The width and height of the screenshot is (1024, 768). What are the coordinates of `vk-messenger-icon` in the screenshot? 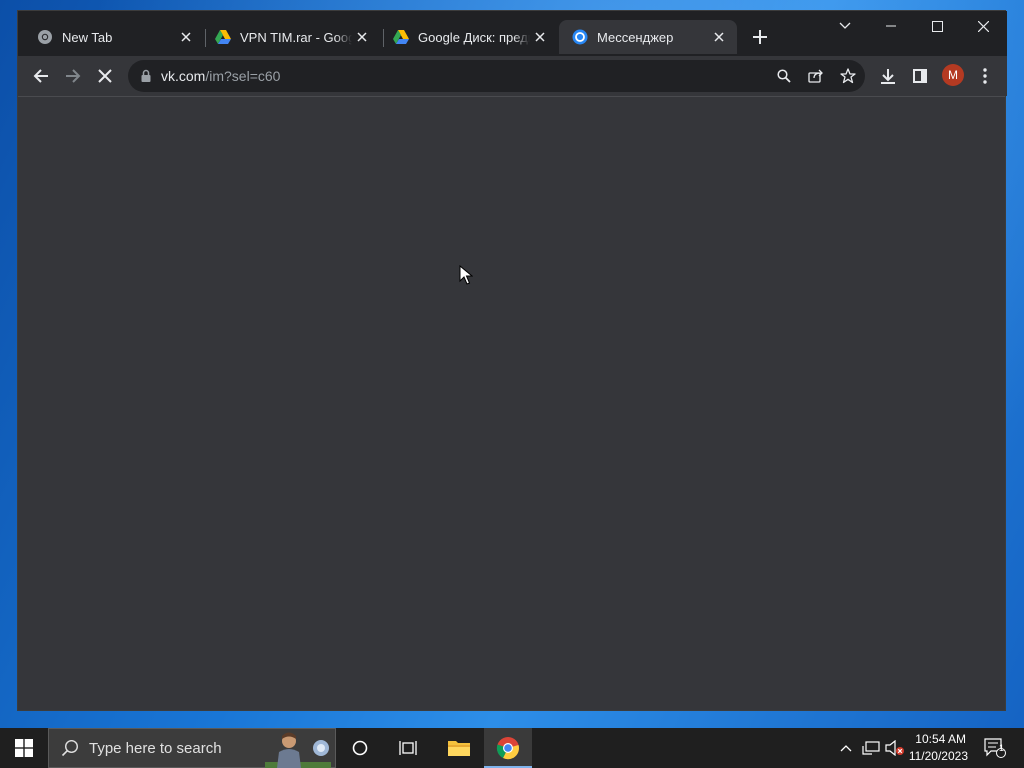 It's located at (580, 37).